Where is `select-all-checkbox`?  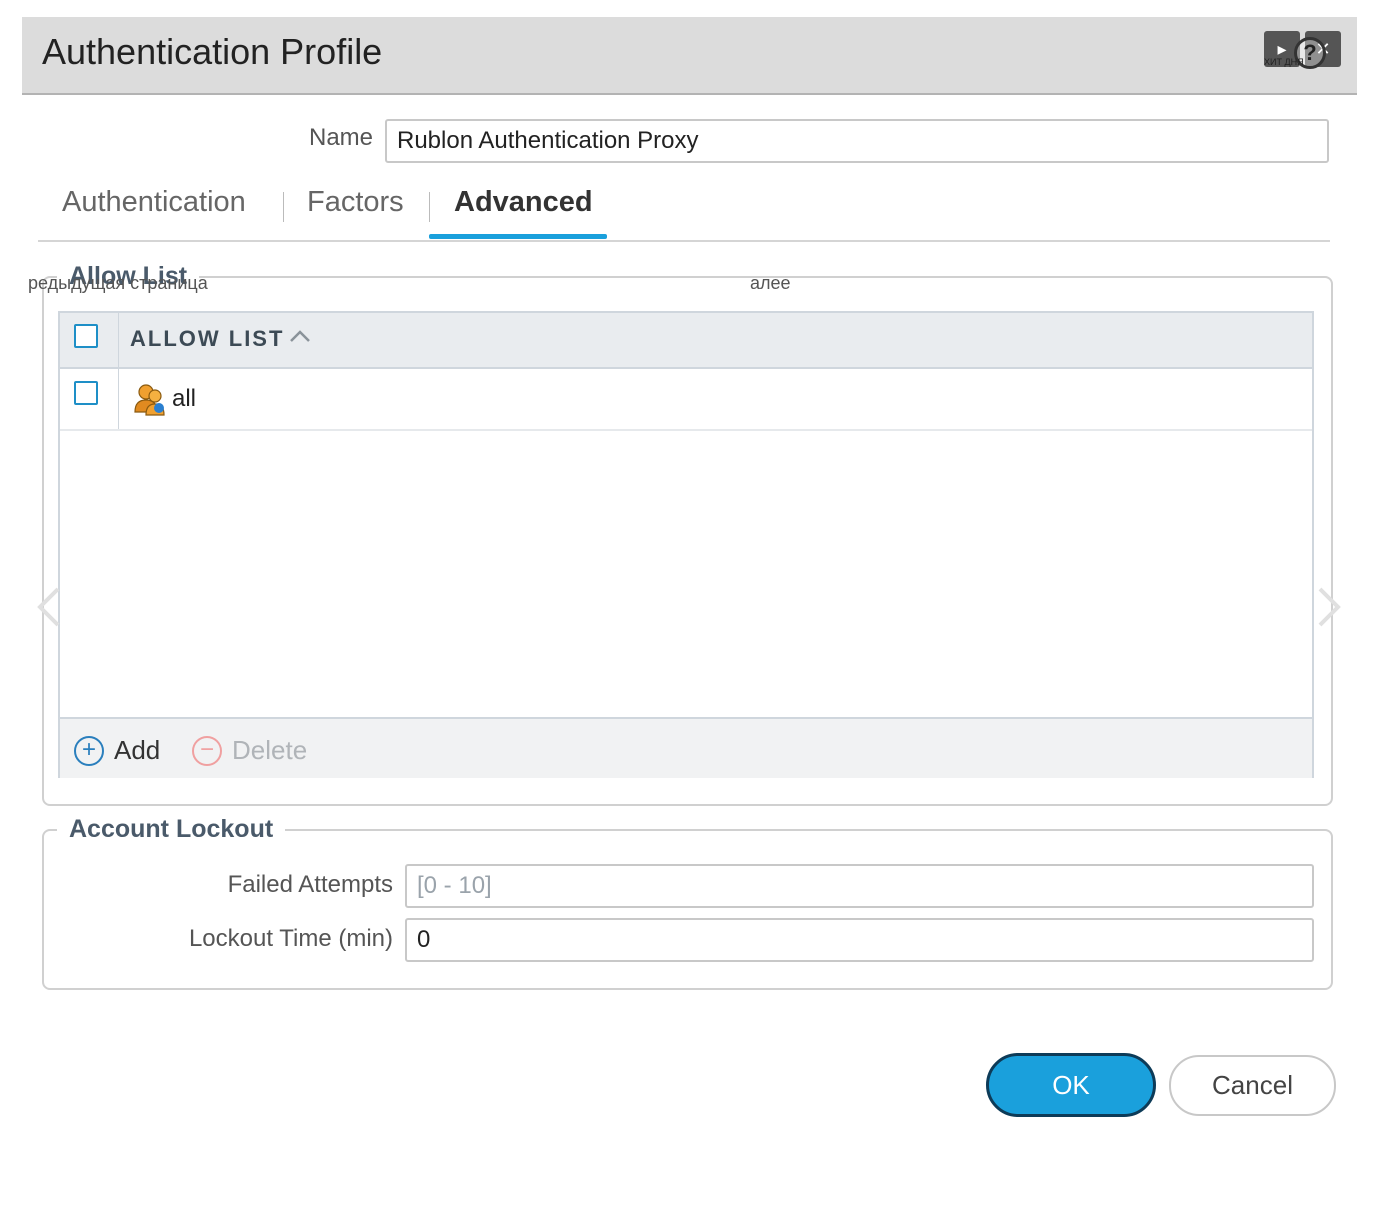
select-all-checkbox is located at coordinates (86, 336).